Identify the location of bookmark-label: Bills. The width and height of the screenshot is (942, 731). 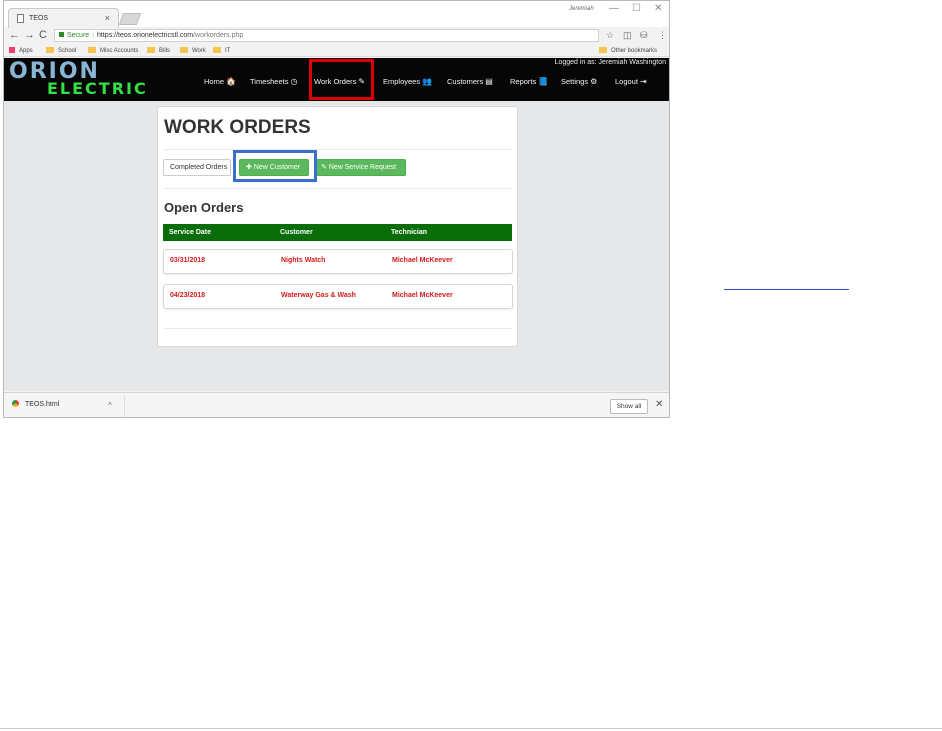
(165, 51).